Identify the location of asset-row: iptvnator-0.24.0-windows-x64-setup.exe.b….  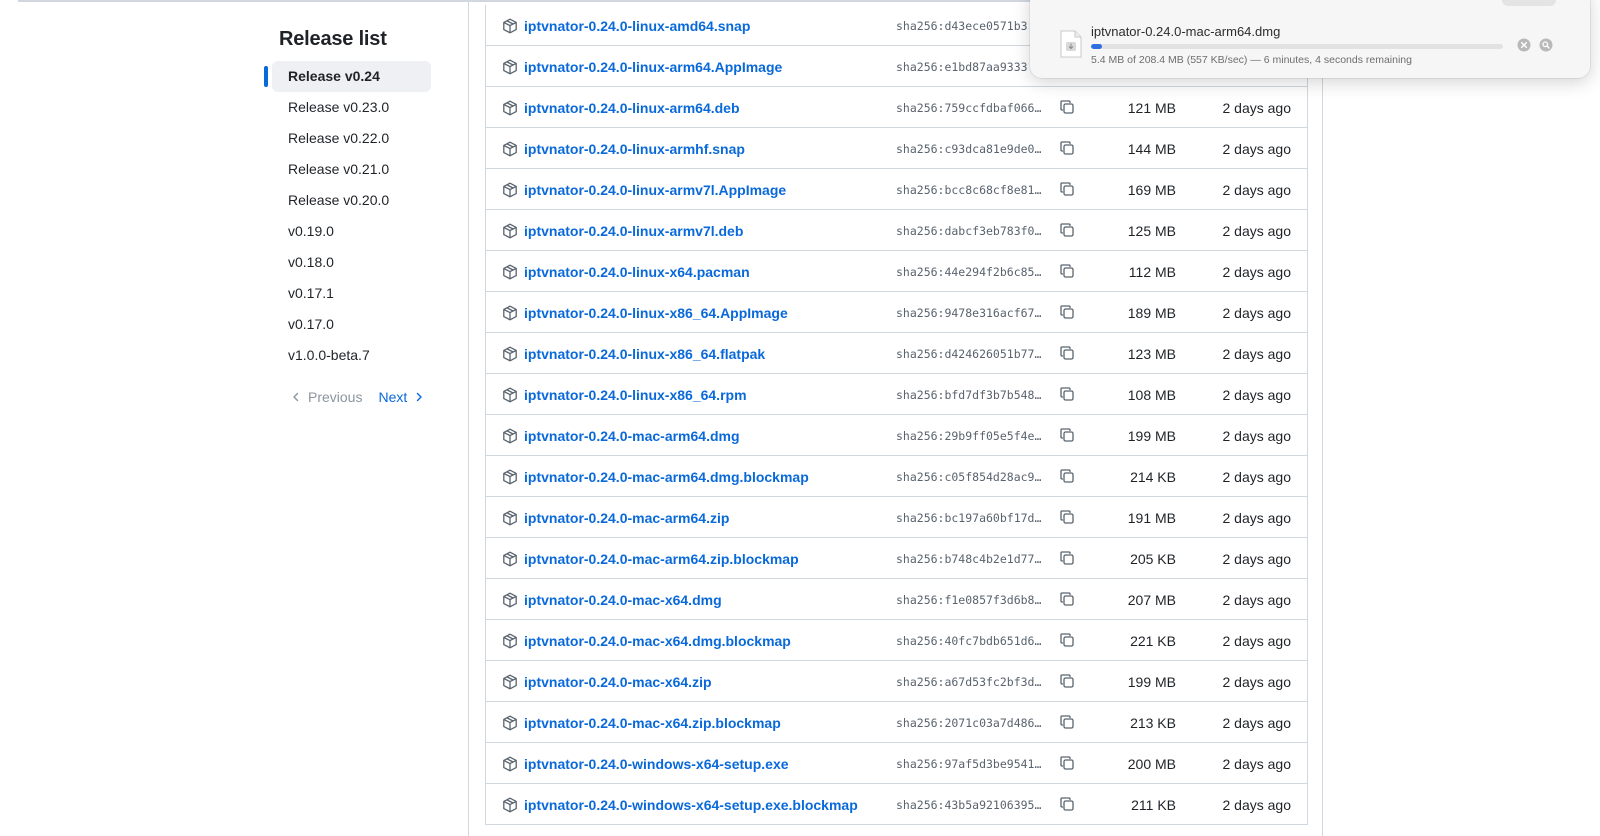
(896, 804).